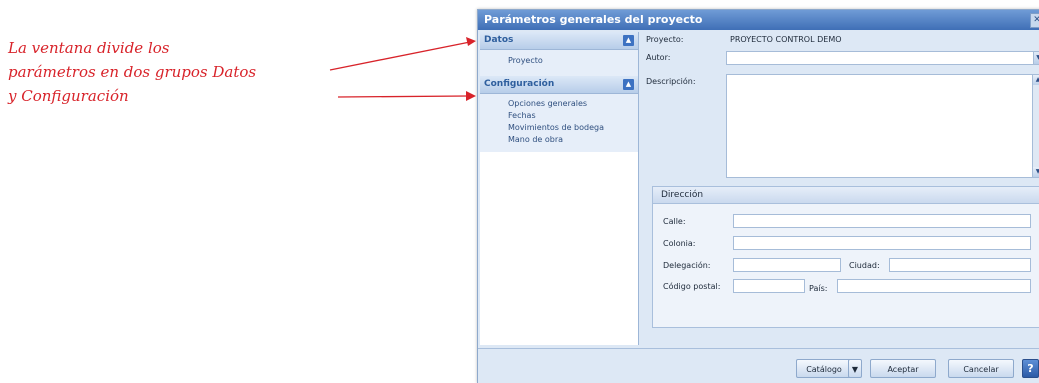 This screenshot has height=383, width=1039. Describe the element at coordinates (758, 365) in the screenshot. I see `dialog-footer: Catálogo ▼ Aceptar Cancelar ?` at that location.